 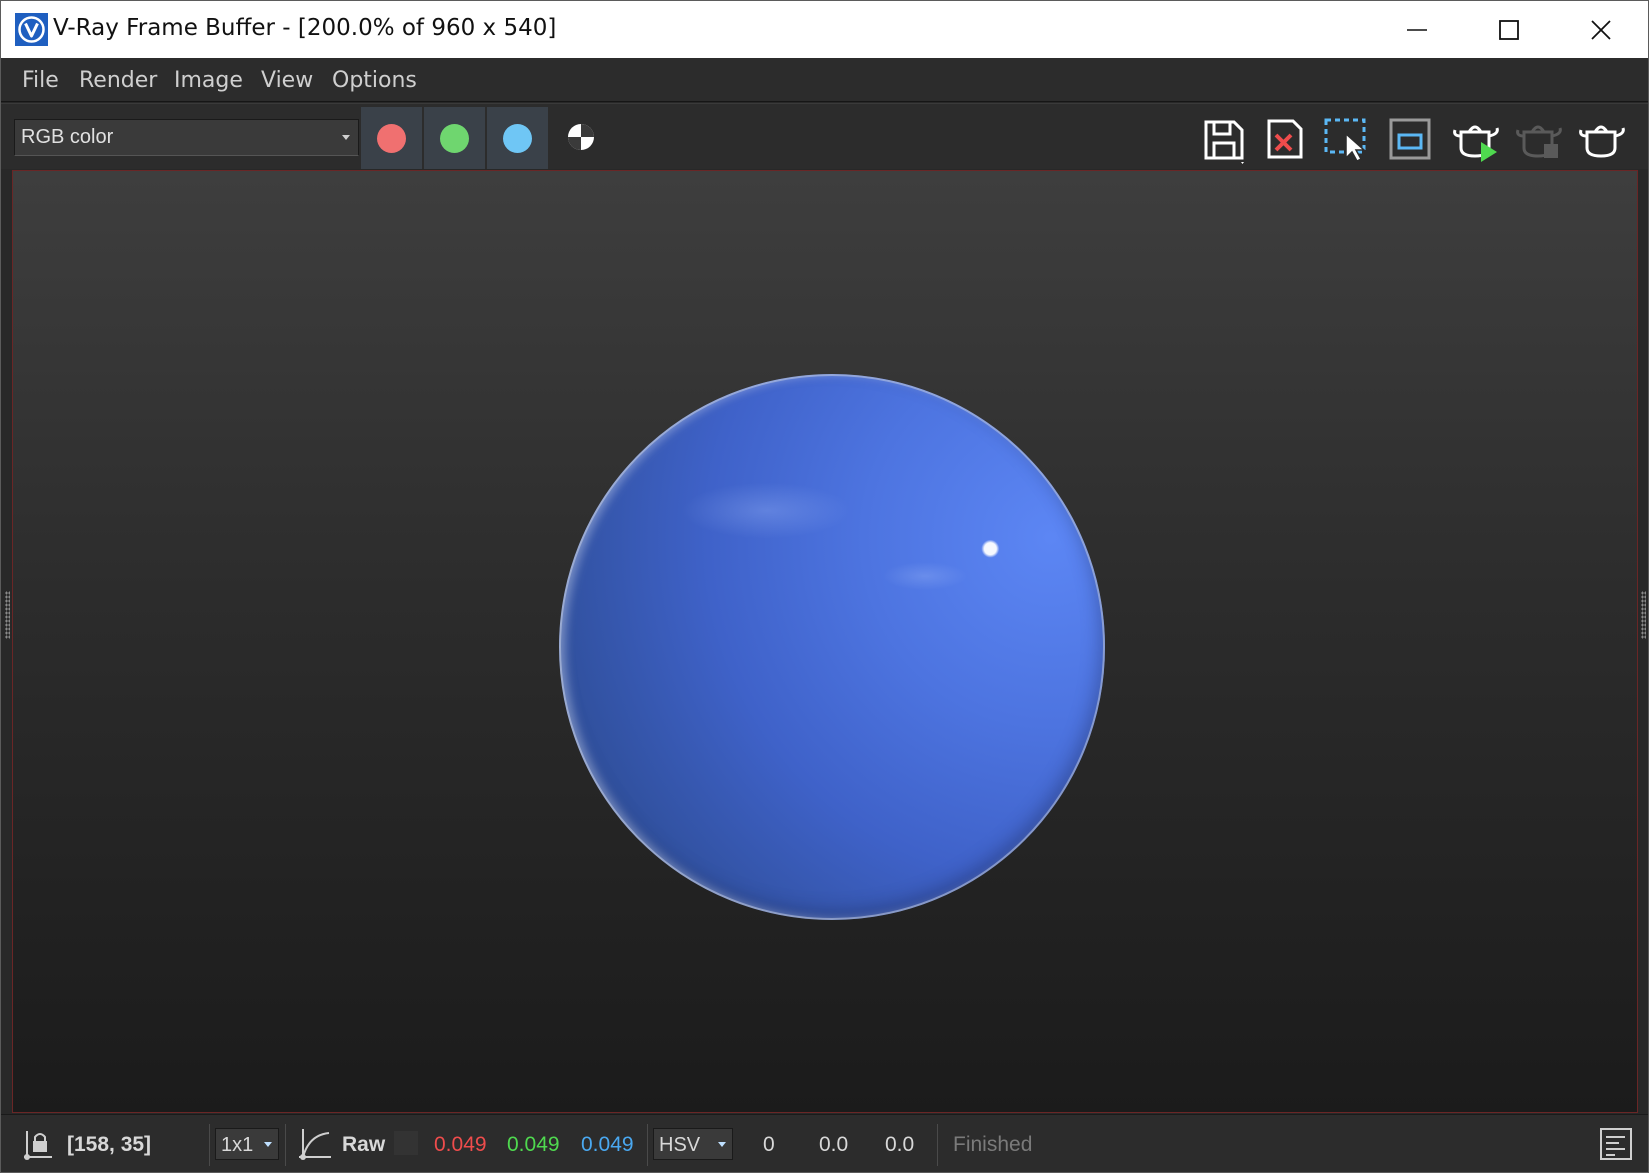 I want to click on render-status: Finished, so click(x=993, y=1144).